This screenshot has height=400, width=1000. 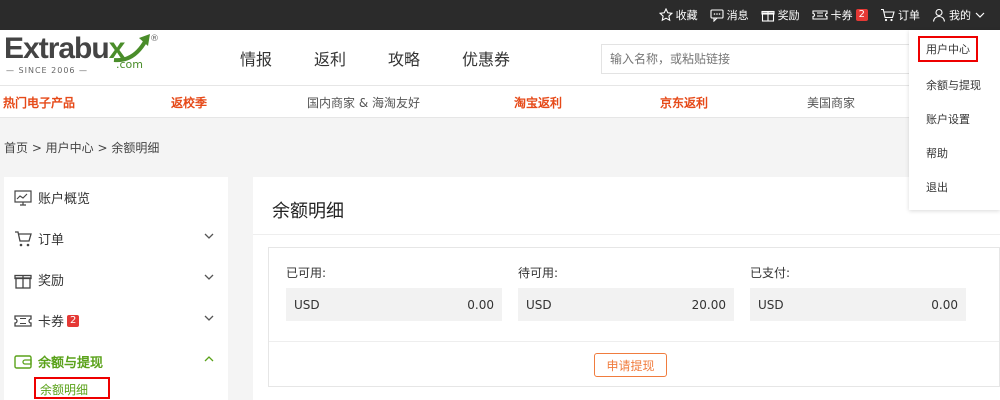 I want to click on dropdown-item-help: 帮助, so click(x=937, y=153).